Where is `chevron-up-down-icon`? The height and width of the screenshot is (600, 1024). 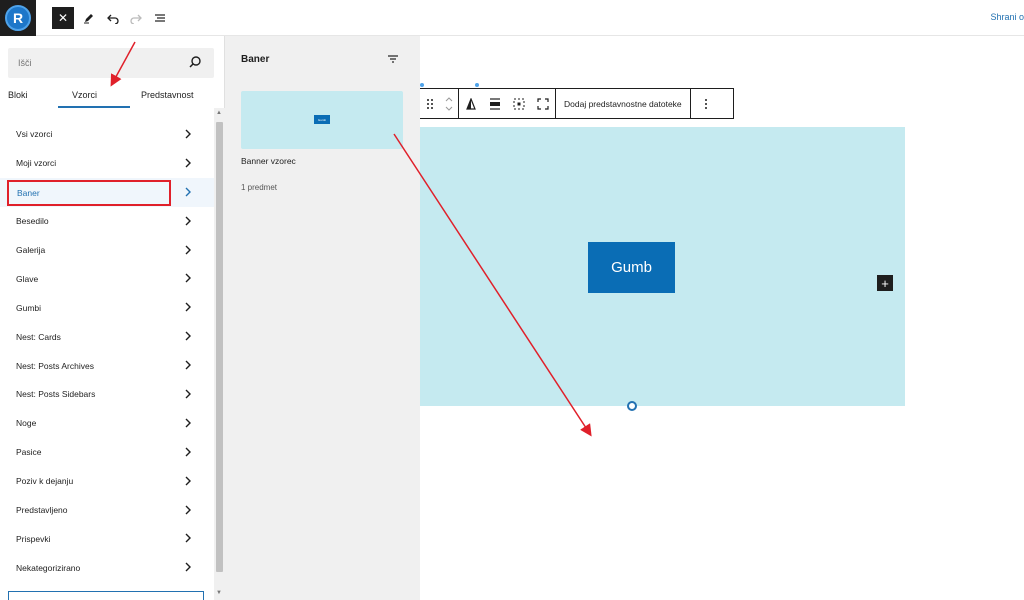
chevron-up-down-icon is located at coordinates (449, 103).